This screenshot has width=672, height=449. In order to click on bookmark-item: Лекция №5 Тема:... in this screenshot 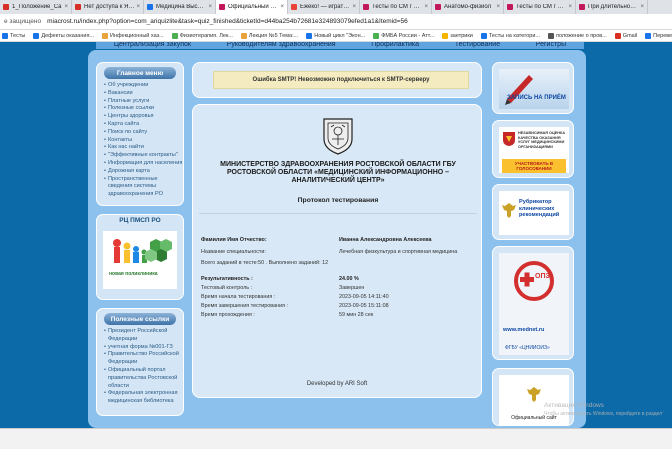, I will do `click(269, 35)`.